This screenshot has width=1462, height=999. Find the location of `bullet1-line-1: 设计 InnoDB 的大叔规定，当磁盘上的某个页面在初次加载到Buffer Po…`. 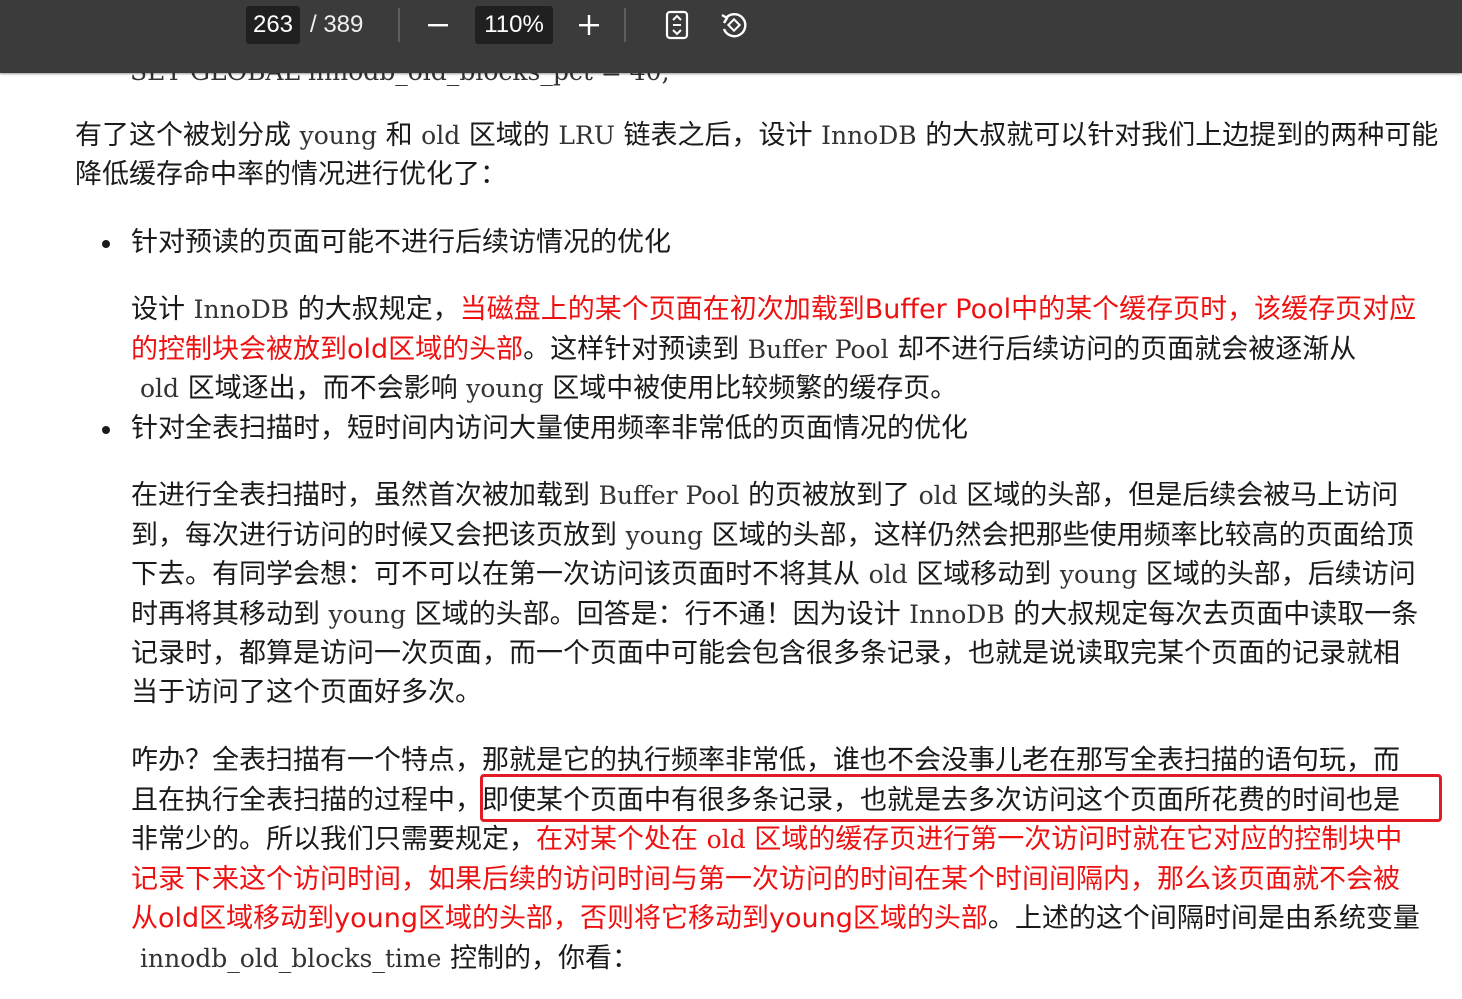

bullet1-line-1: 设计 InnoDB 的大叔规定，当磁盘上的某个页面在初次加载到Buffer Po… is located at coordinates (773, 310).